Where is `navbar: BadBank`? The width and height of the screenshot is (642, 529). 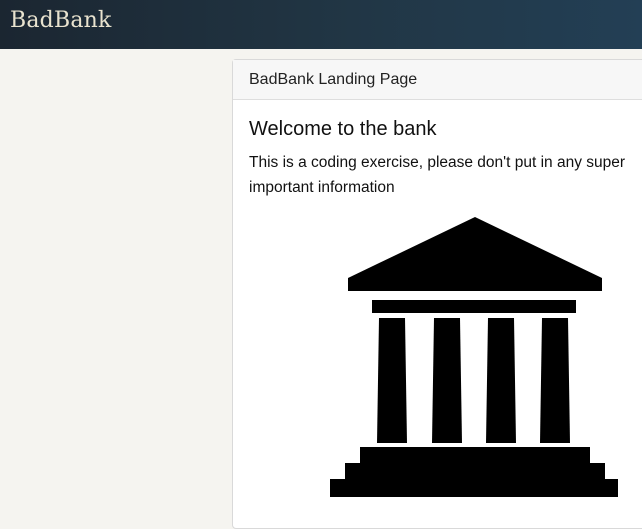 navbar: BadBank is located at coordinates (321, 24).